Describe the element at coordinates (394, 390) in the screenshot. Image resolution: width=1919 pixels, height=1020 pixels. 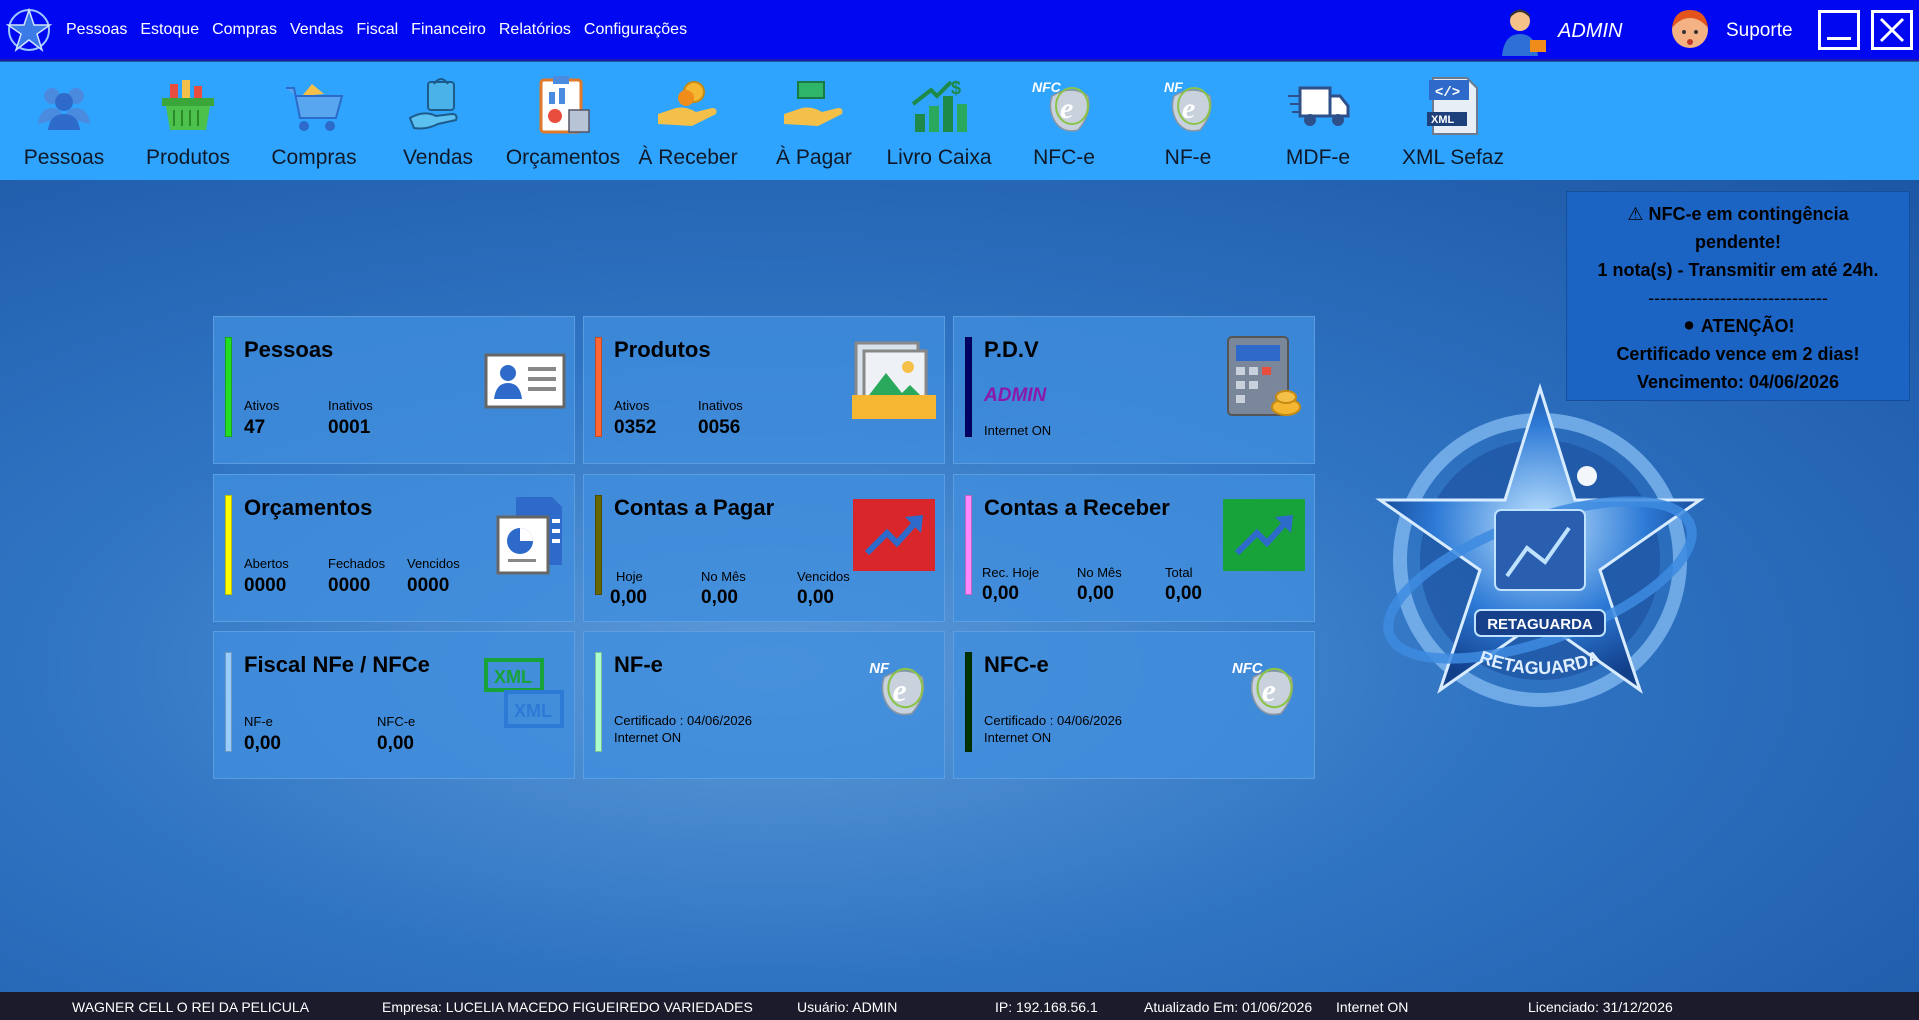
I see `card-pessoas: Pessoas Ativos 47 Inativos 0001` at that location.